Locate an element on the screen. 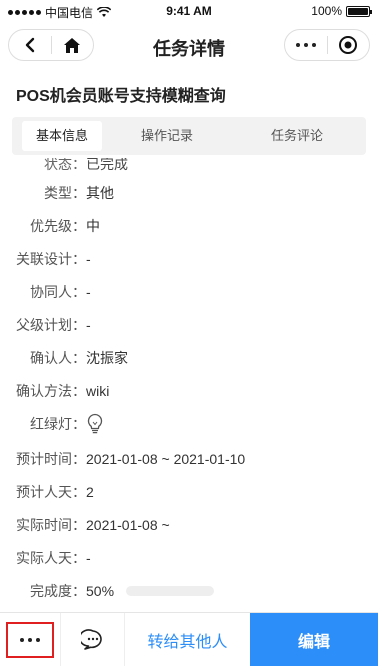  highlight-outline is located at coordinates (30, 640).